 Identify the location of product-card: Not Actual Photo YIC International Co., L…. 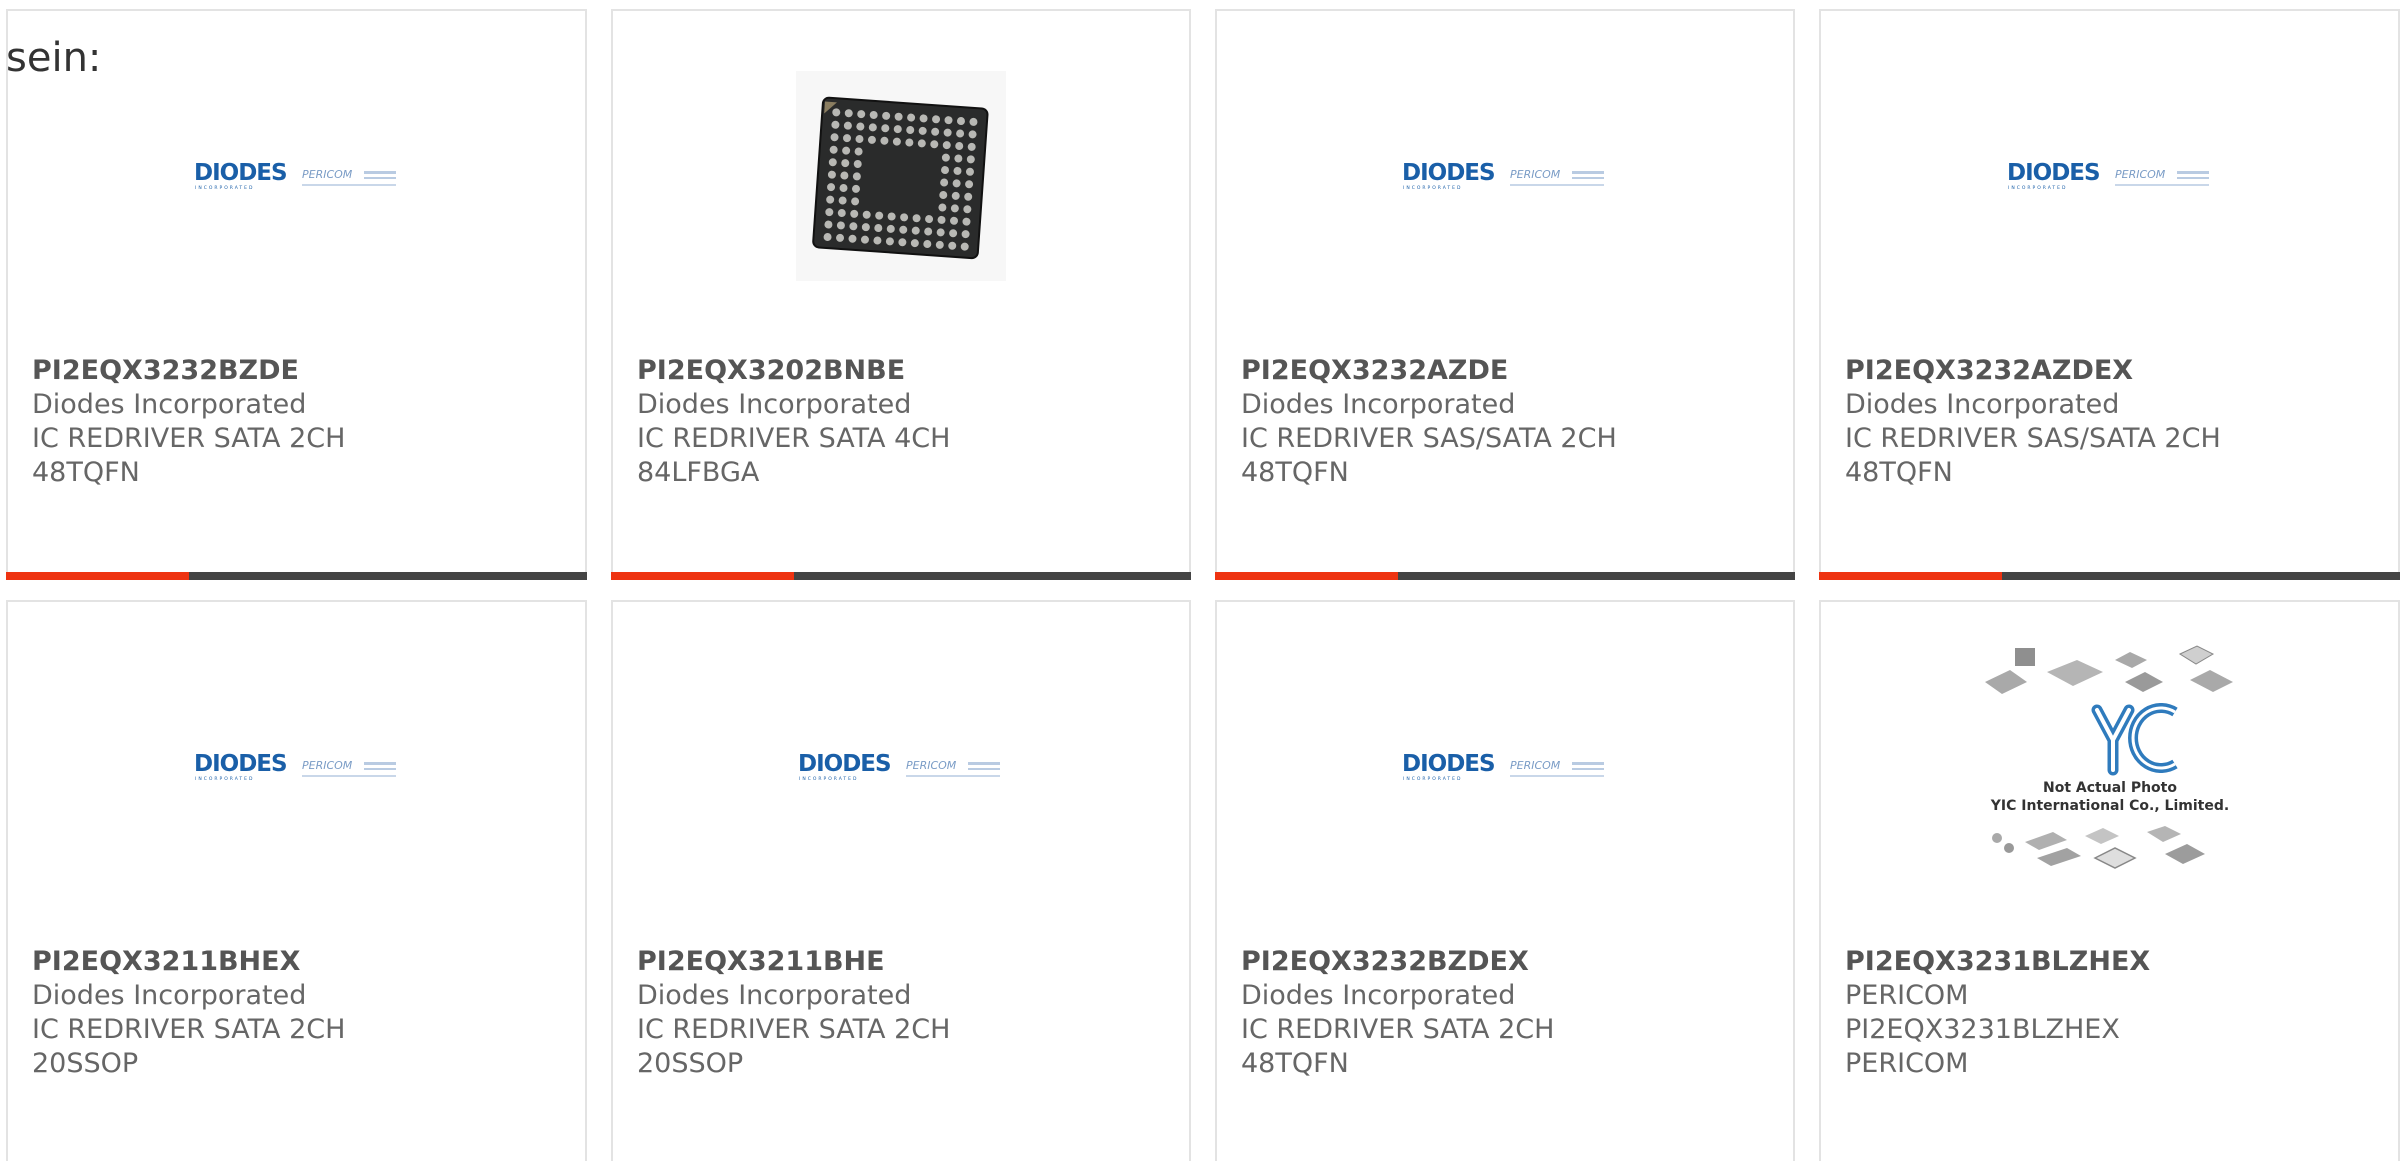
(2109, 880).